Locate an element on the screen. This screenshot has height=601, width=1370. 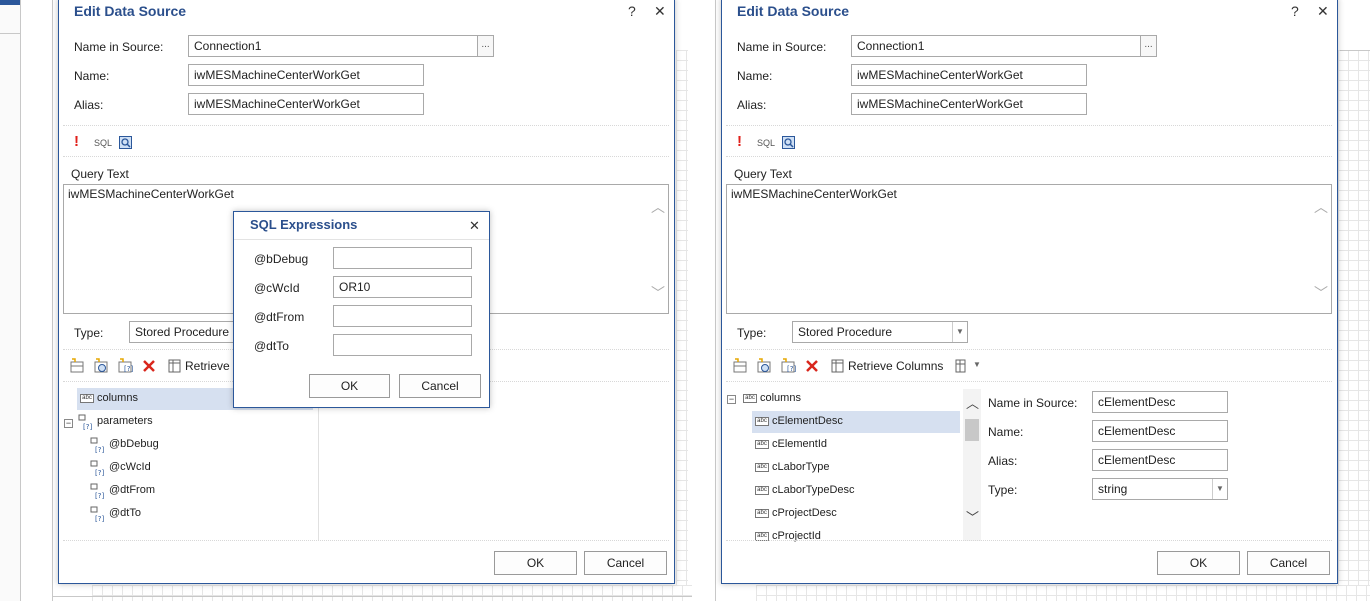
left-background-strip is located at coordinates (10, 300).